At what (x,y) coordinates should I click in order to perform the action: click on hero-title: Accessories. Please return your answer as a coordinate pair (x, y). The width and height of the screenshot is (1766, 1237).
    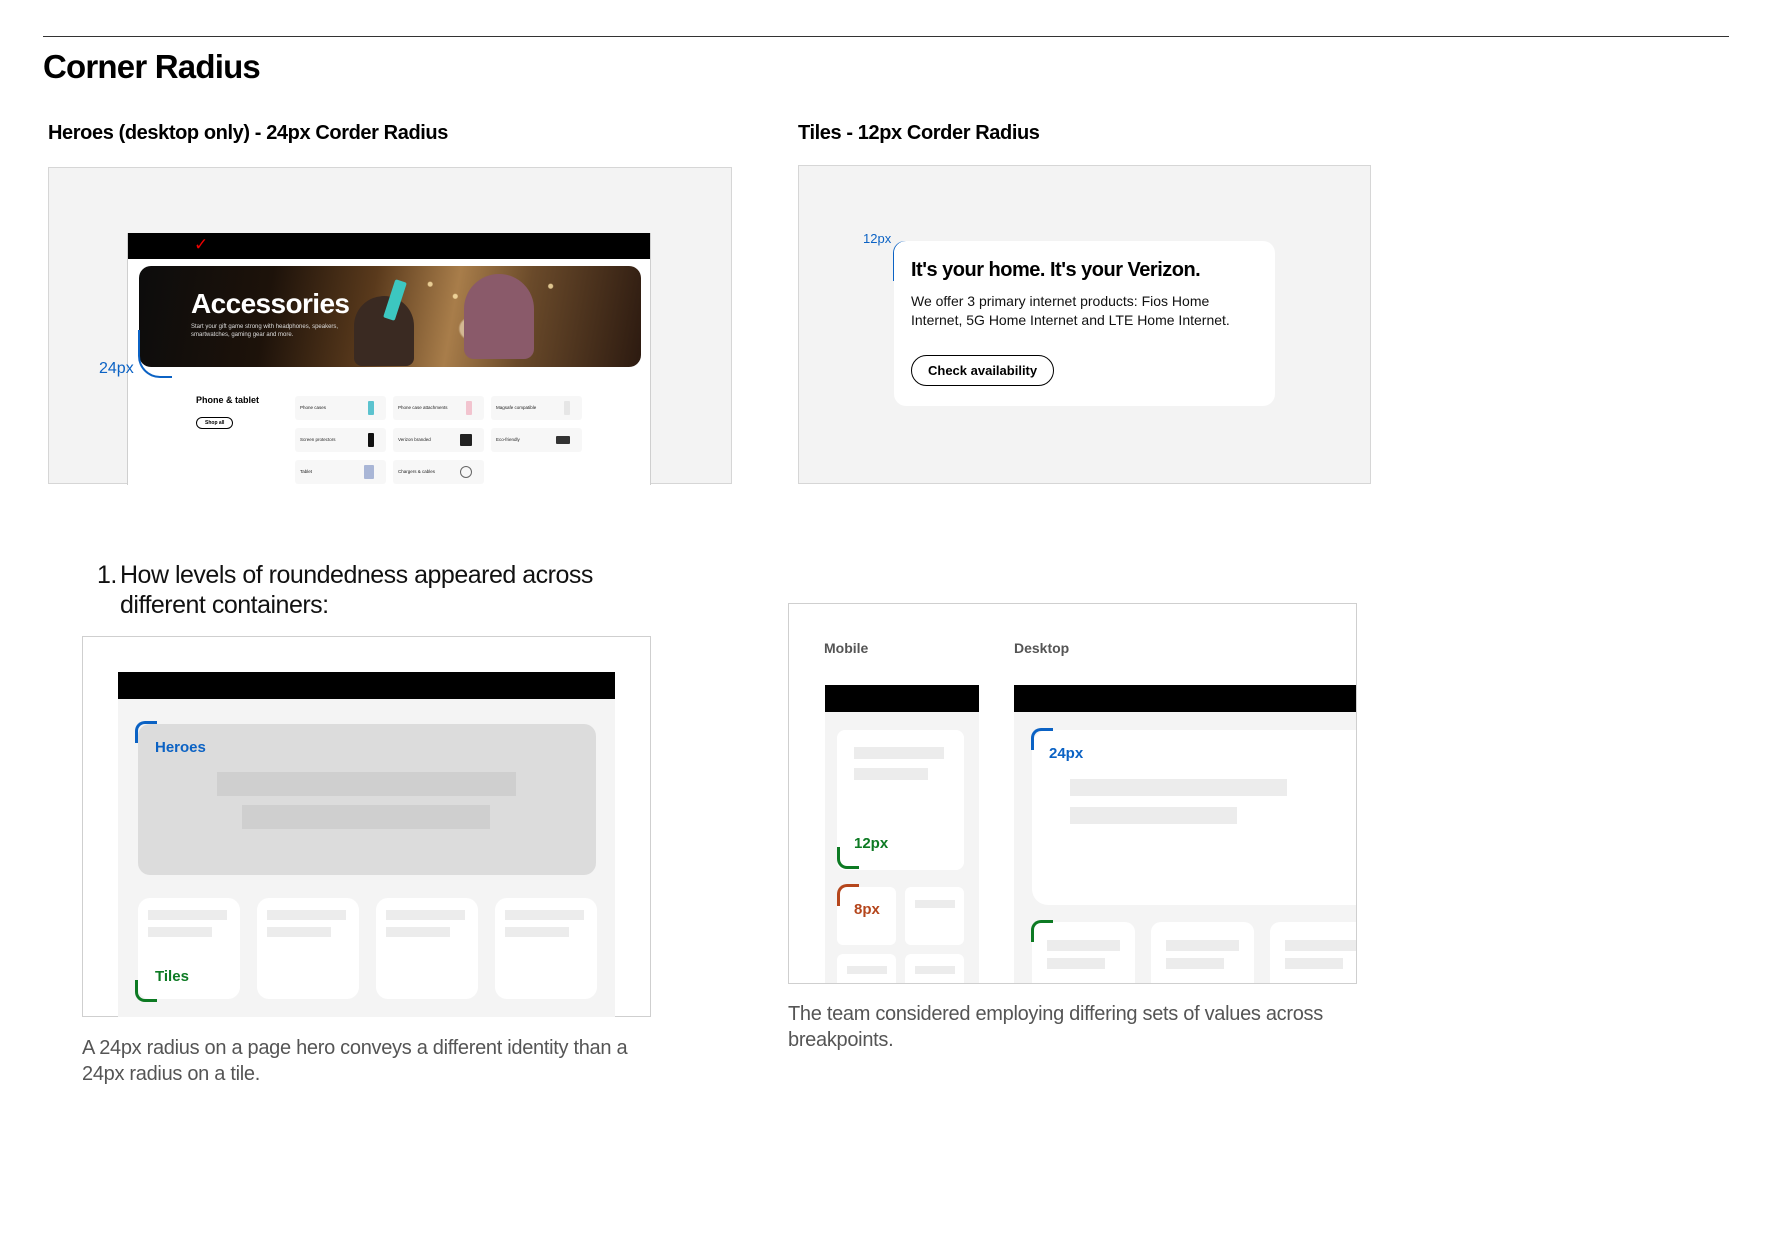
    Looking at the image, I should click on (270, 303).